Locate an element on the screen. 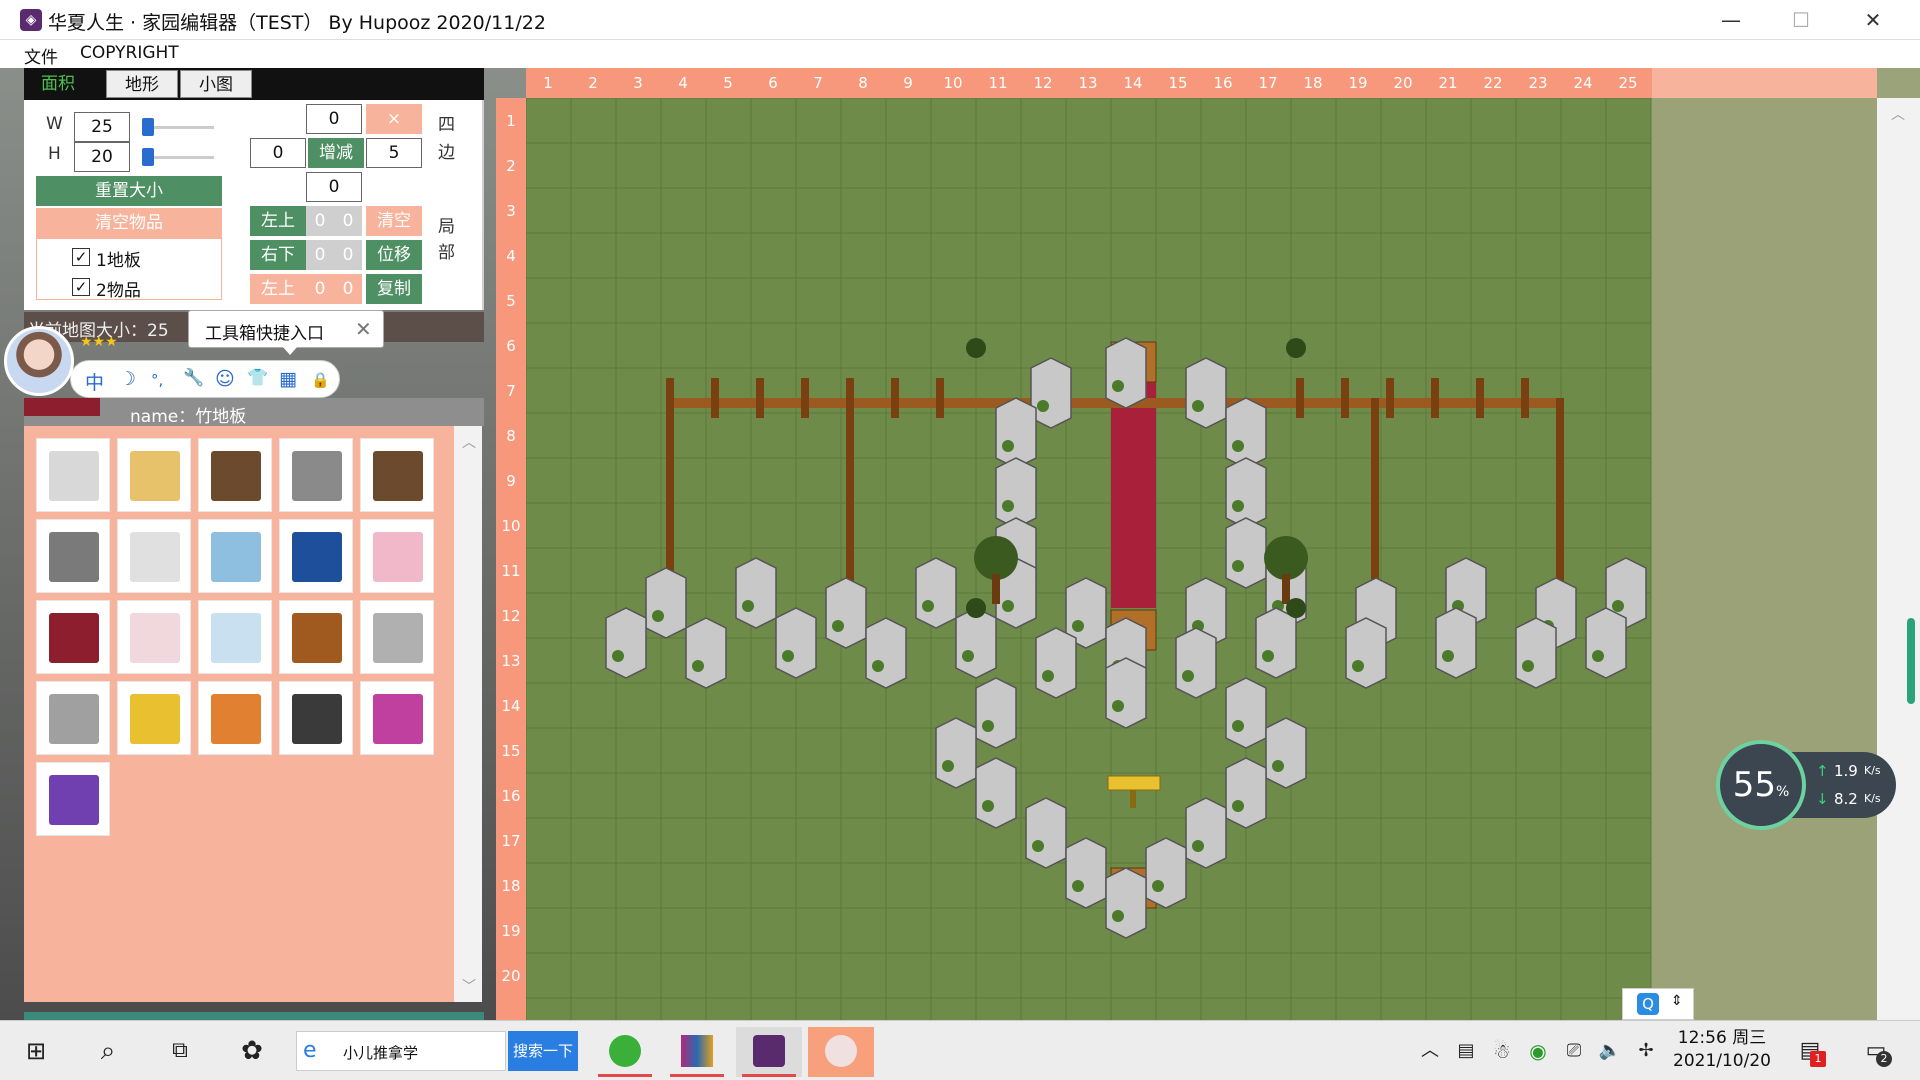 This screenshot has height=1080, width=1920. local-row3-value2: 0 is located at coordinates (348, 289).